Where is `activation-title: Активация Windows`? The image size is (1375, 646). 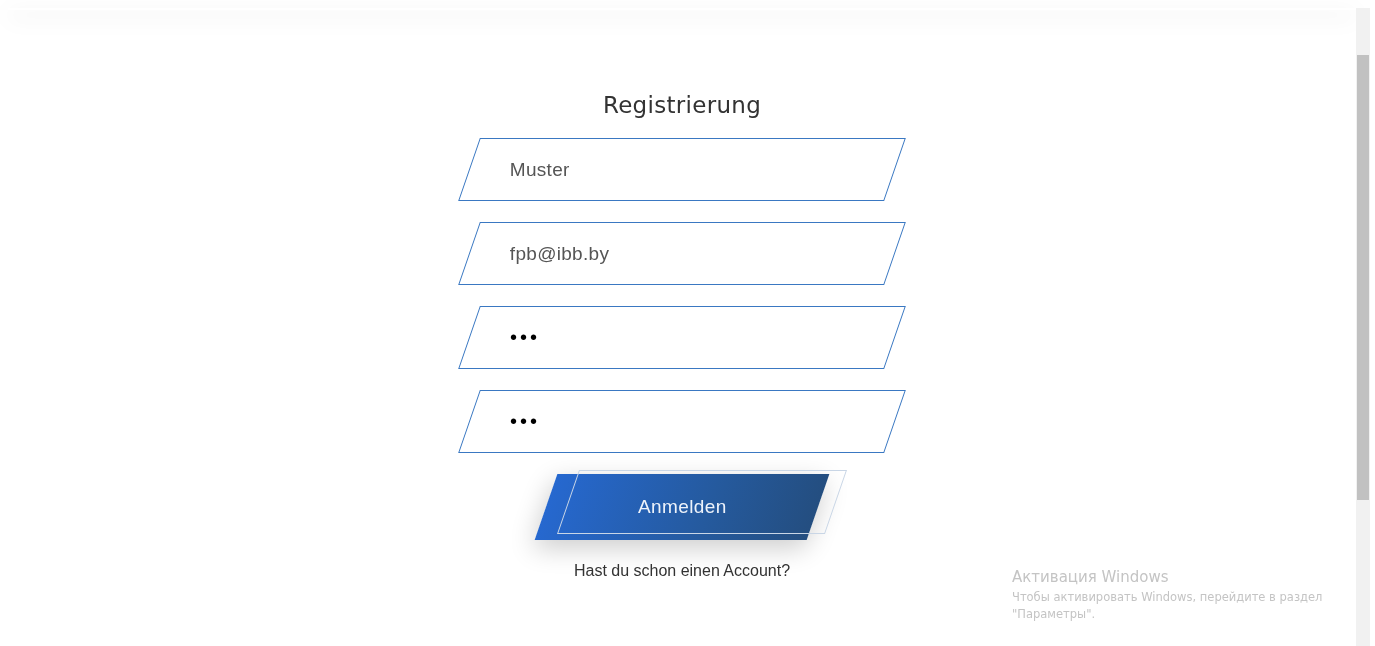 activation-title: Активация Windows is located at coordinates (1091, 577).